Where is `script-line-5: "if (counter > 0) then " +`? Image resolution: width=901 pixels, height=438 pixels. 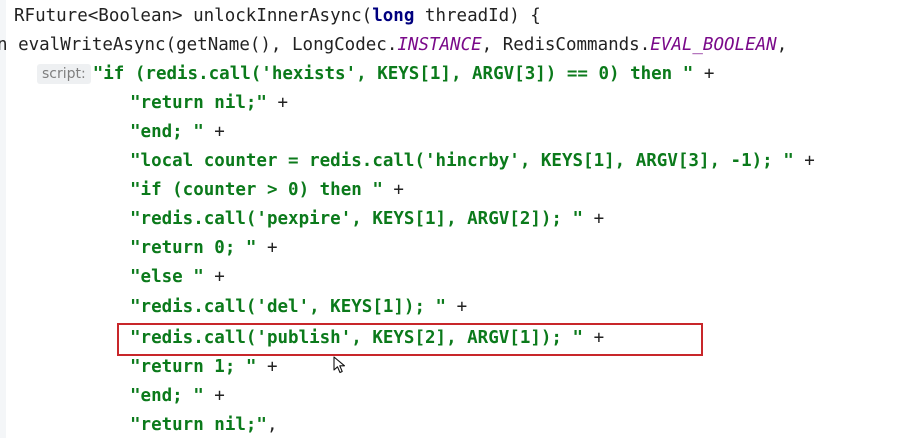
script-line-5: "if (counter > 0) then " + is located at coordinates (267, 190).